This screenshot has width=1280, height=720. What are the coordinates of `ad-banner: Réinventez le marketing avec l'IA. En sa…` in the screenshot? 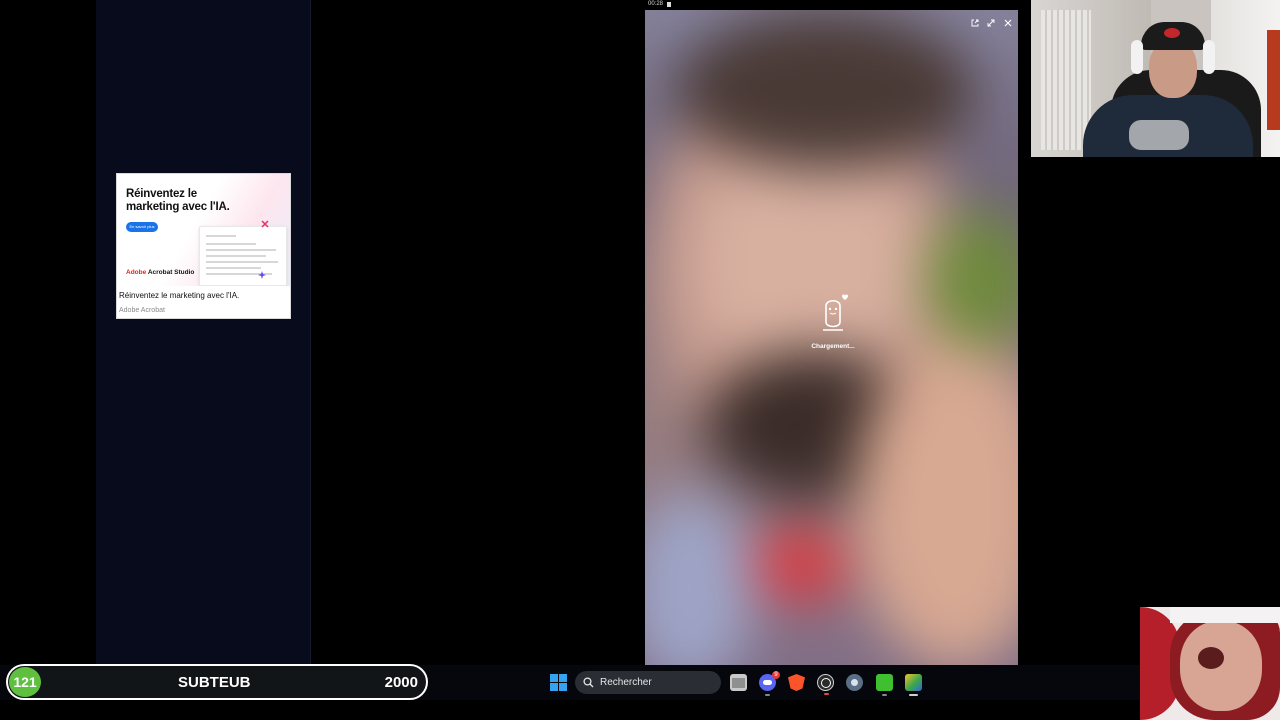 It's located at (203, 230).